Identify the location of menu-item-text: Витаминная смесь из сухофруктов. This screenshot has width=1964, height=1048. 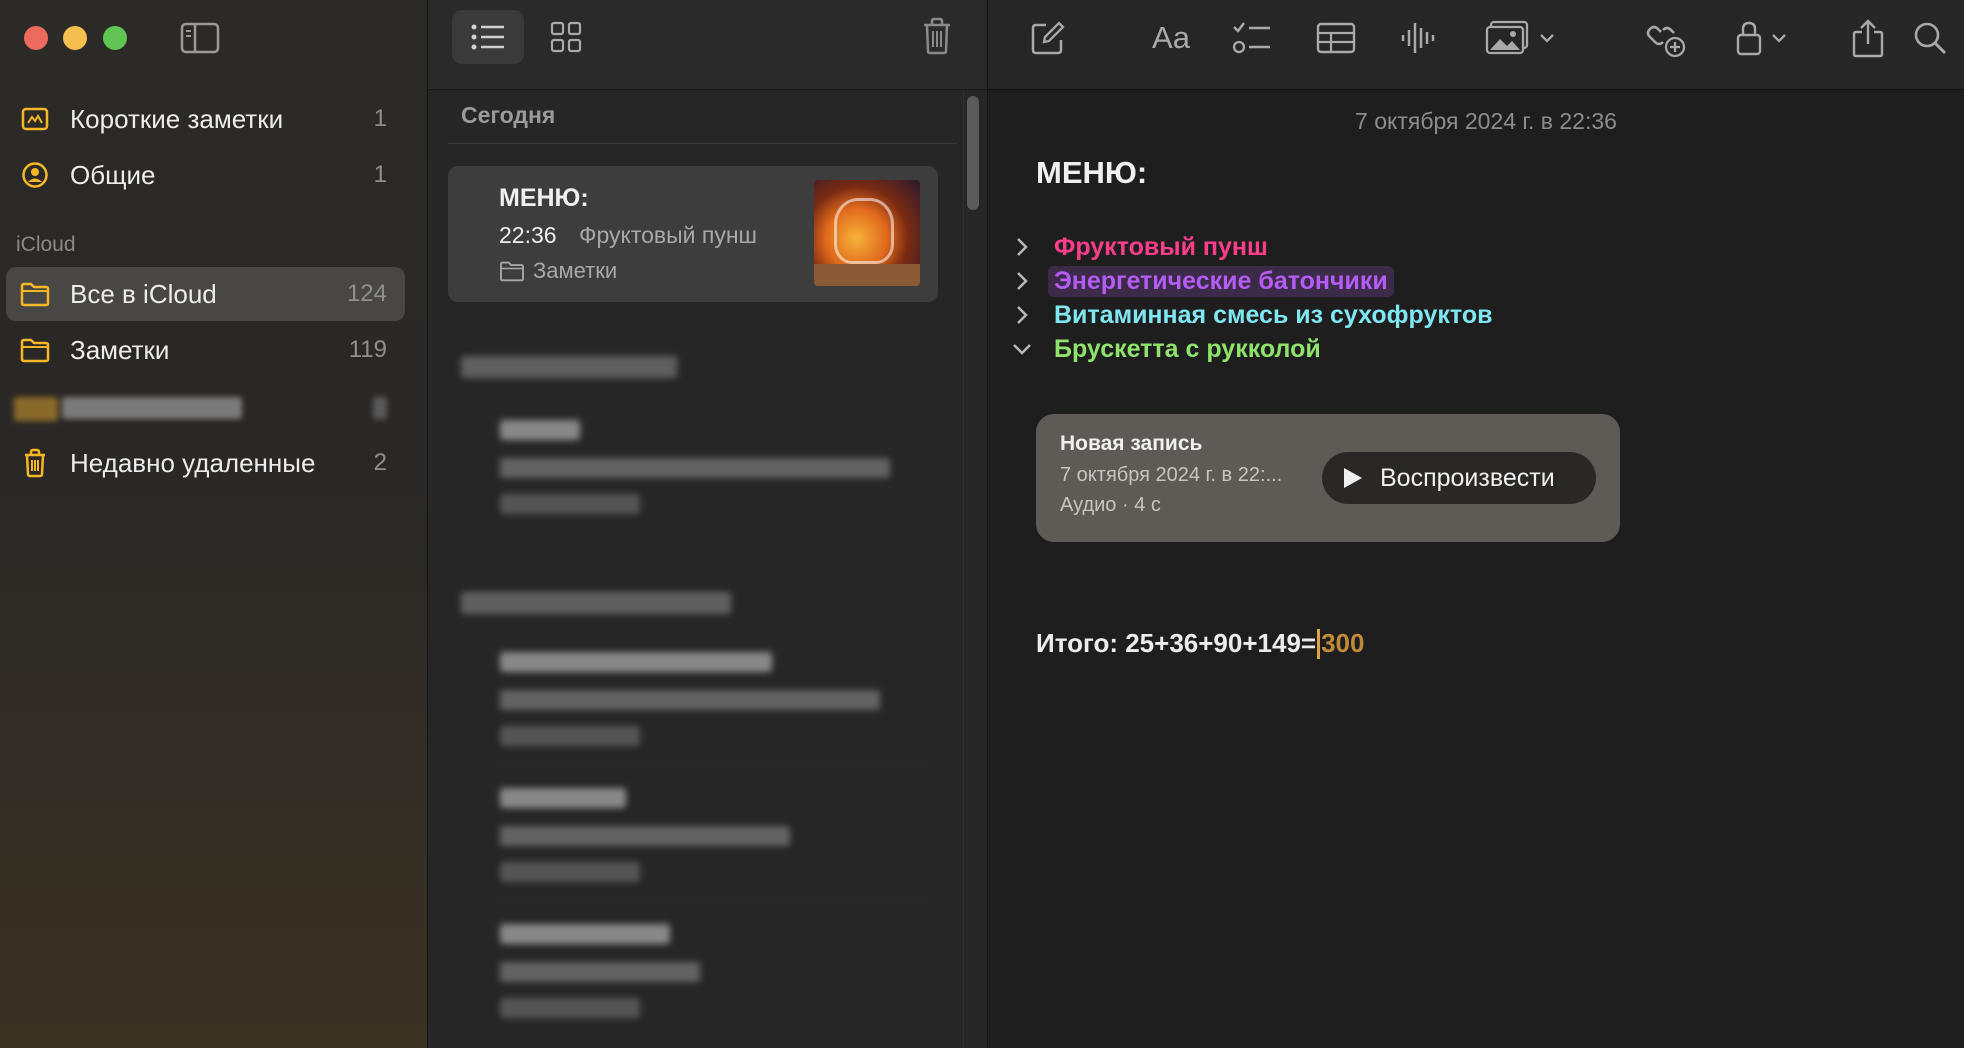
(1273, 314).